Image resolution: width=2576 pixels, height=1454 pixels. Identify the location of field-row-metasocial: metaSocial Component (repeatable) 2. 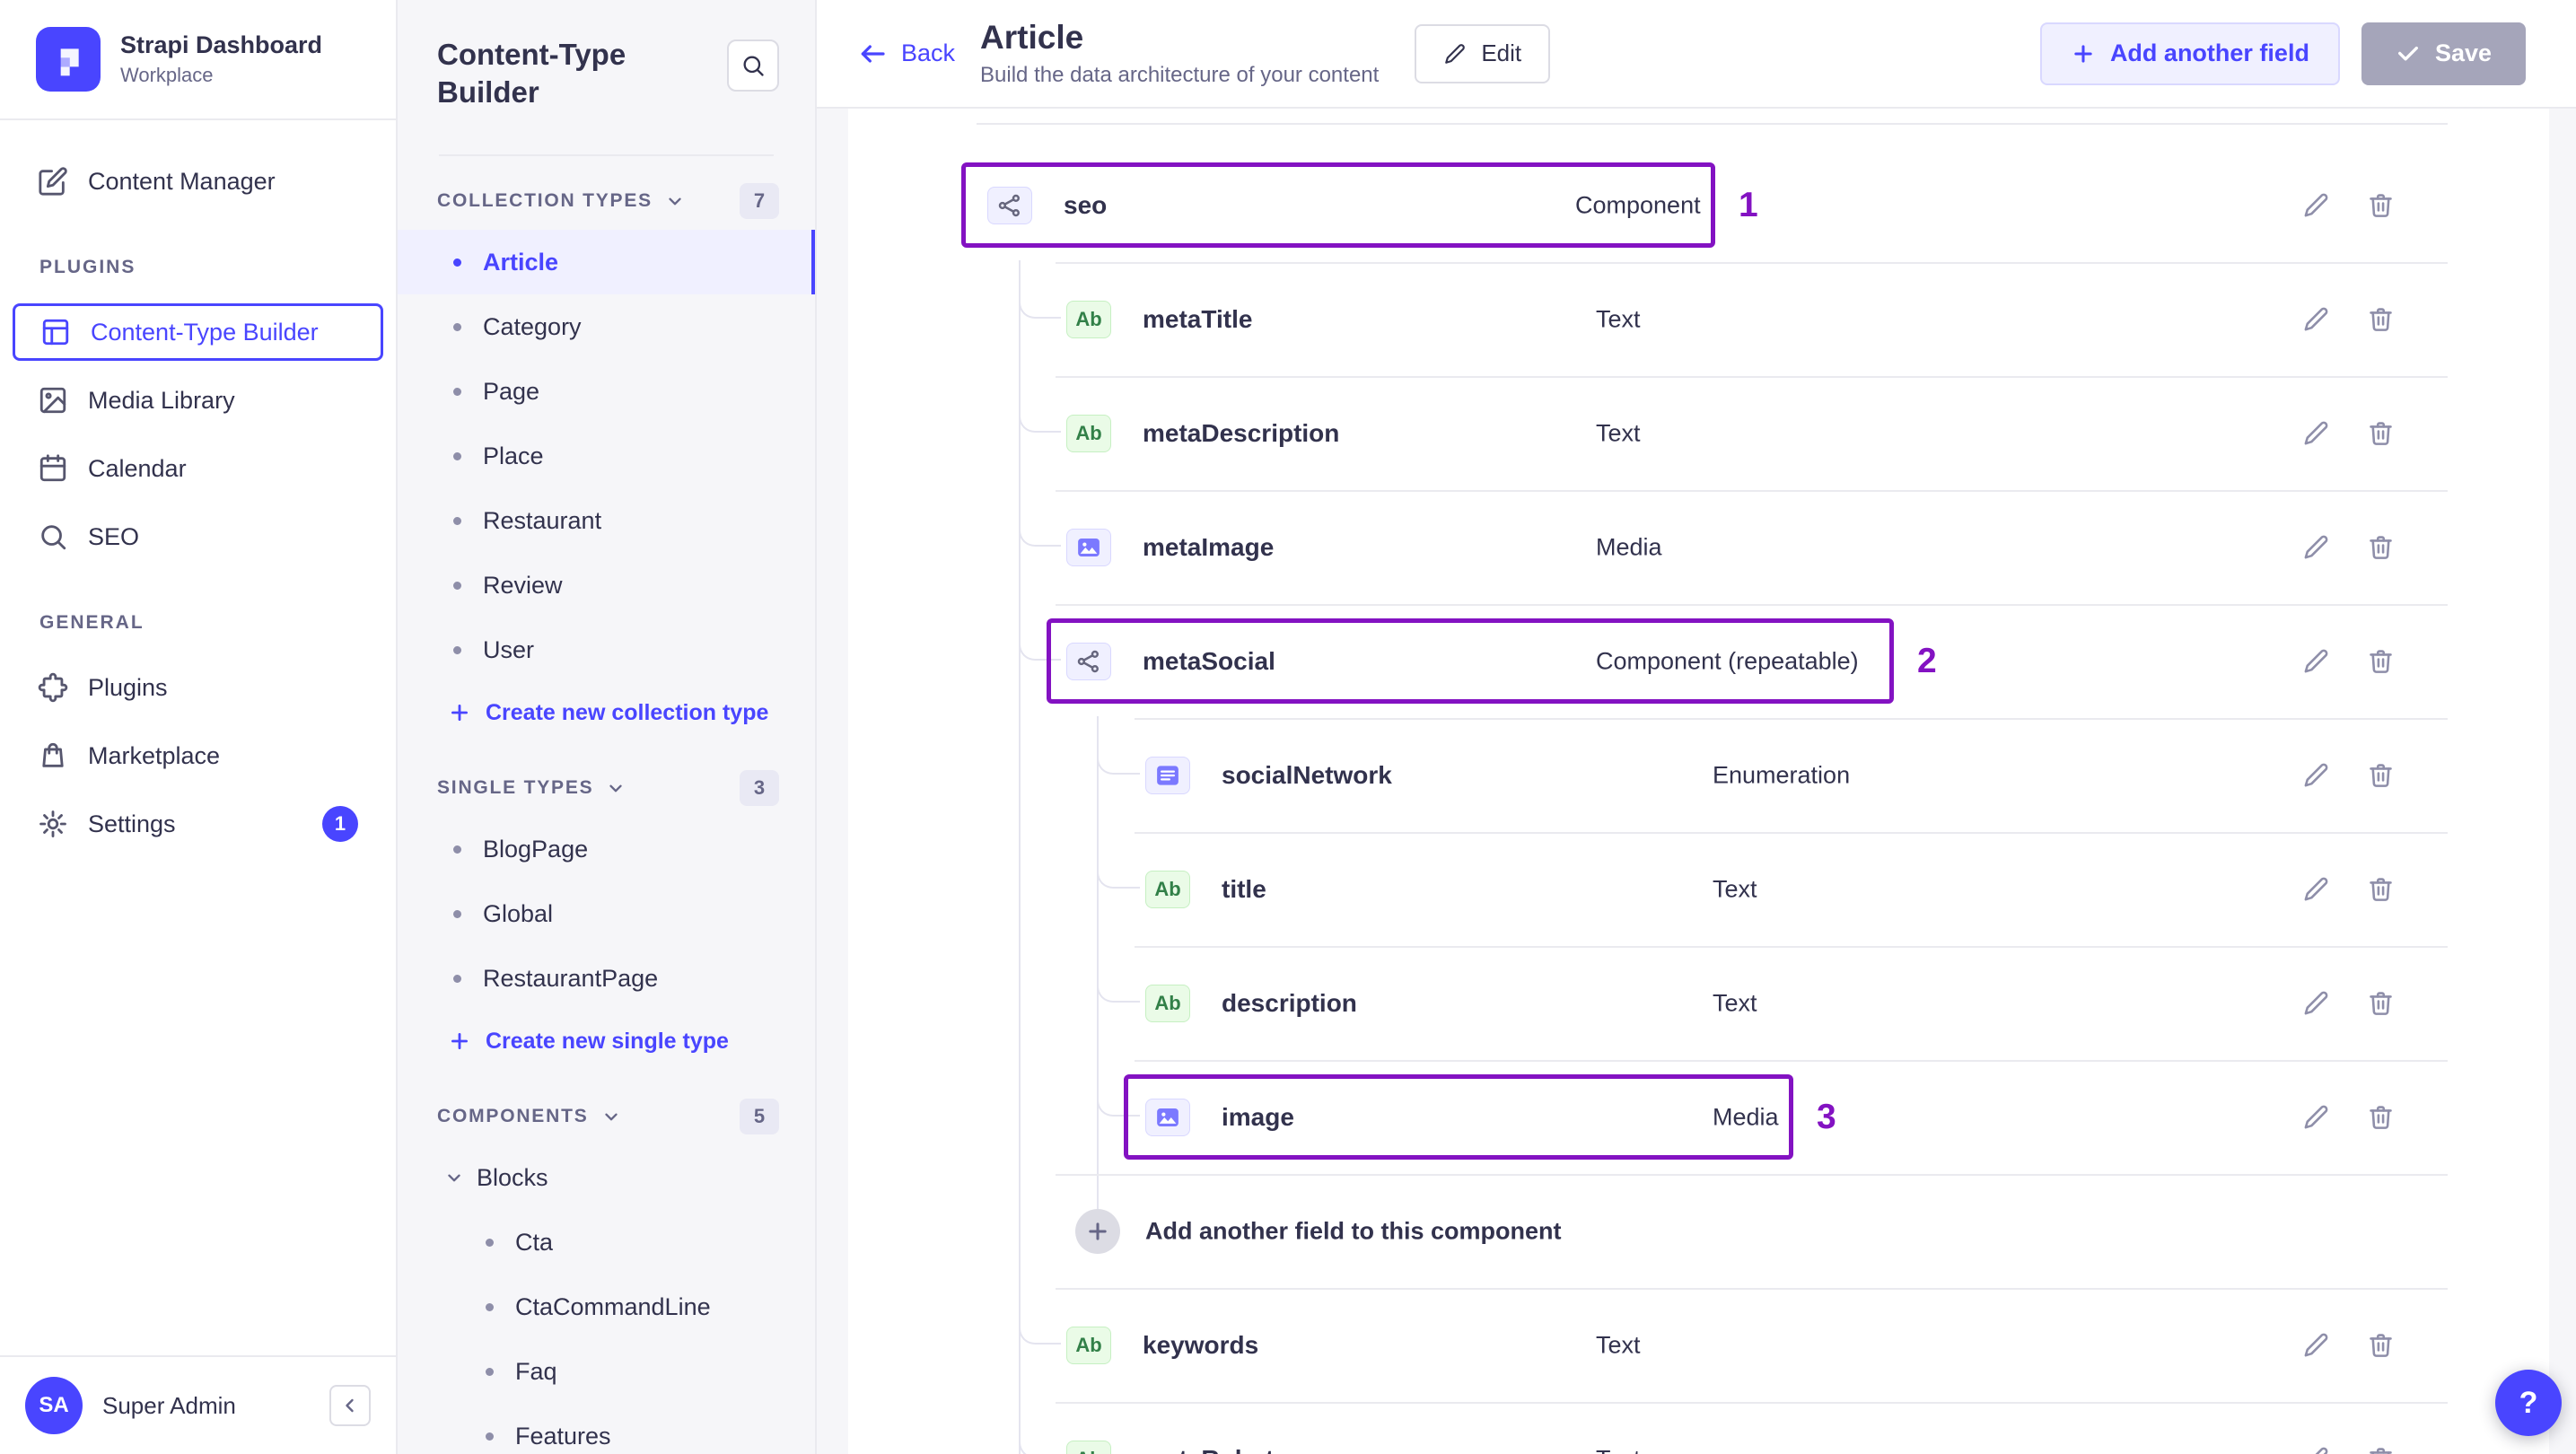
(1698, 660).